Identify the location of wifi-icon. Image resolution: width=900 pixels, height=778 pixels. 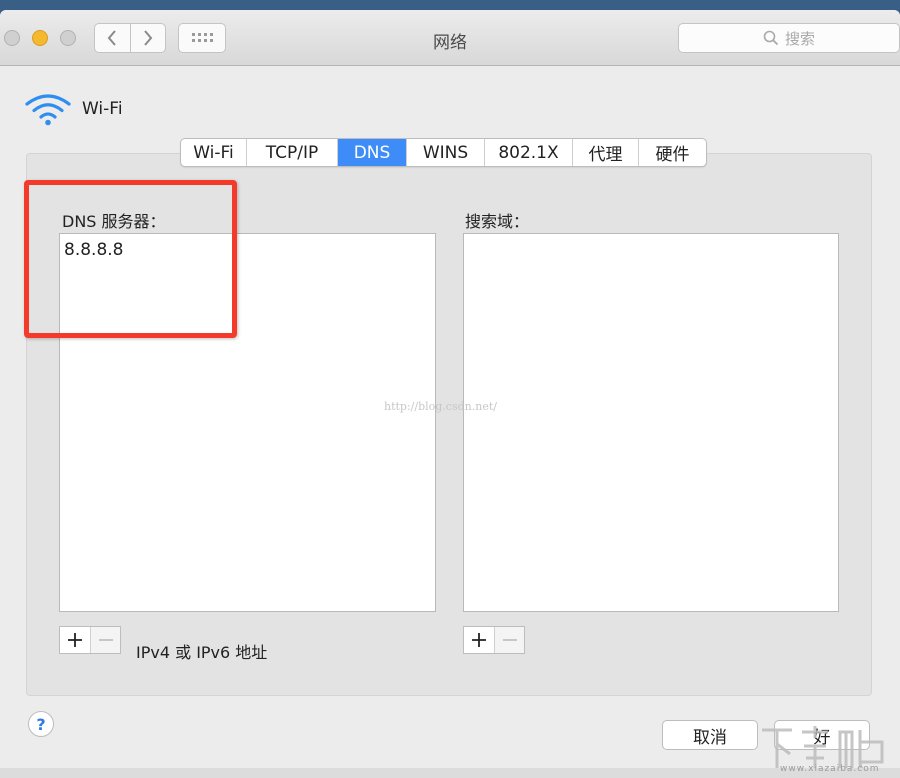
(48, 110).